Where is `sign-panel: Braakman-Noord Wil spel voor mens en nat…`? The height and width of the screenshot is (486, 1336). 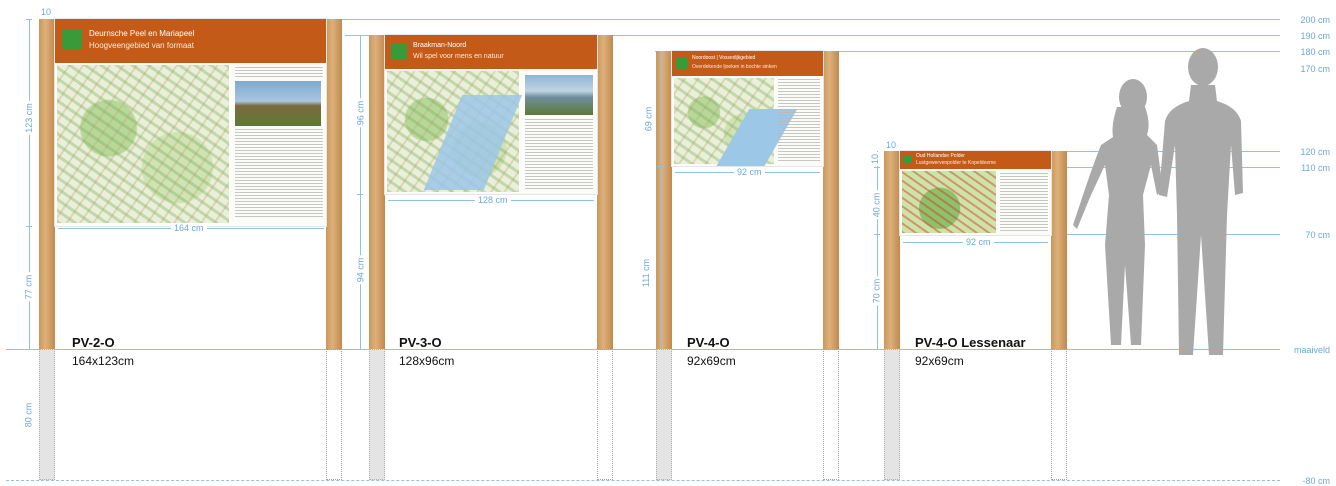
sign-panel: Braakman-Noord Wil spel voor mens en nat… is located at coordinates (491, 114).